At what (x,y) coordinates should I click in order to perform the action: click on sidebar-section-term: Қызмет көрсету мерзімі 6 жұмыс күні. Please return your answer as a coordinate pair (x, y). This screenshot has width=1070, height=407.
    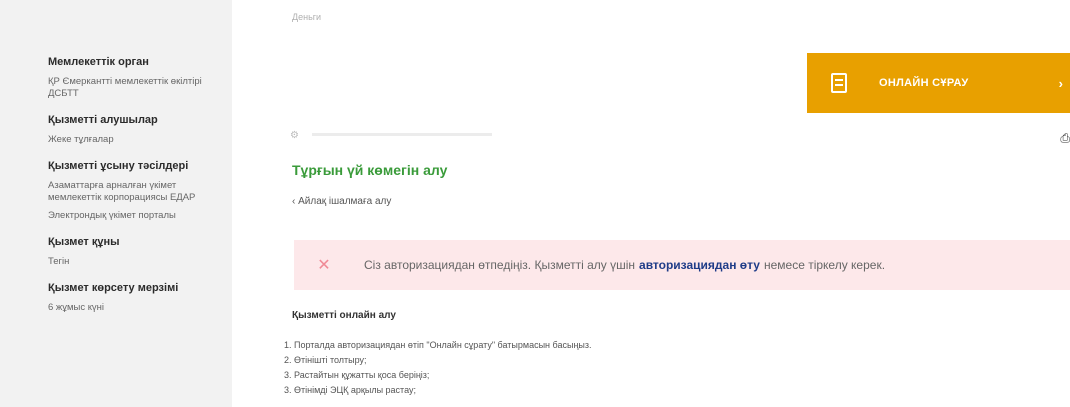
    Looking at the image, I should click on (140, 298).